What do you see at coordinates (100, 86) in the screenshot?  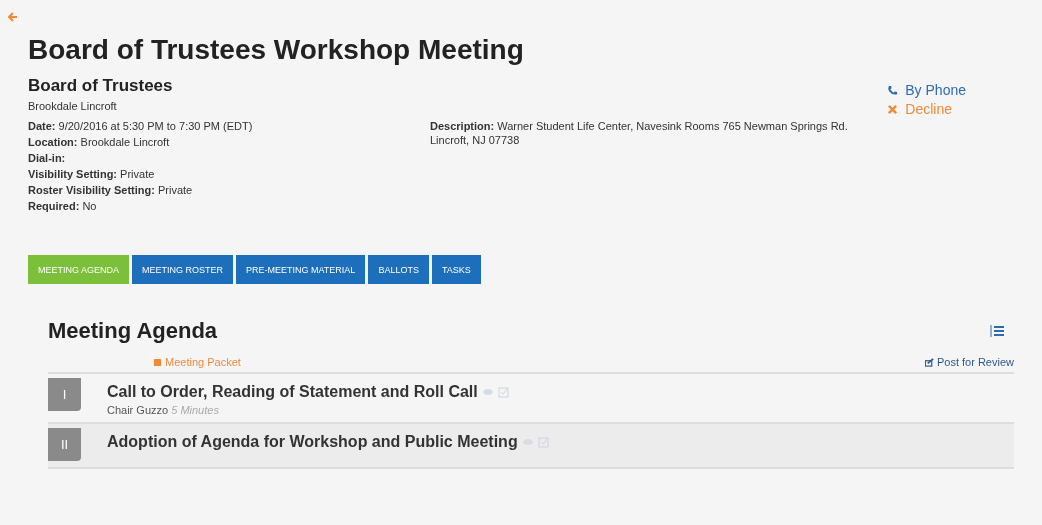 I see `group-name: Board of Trustees` at bounding box center [100, 86].